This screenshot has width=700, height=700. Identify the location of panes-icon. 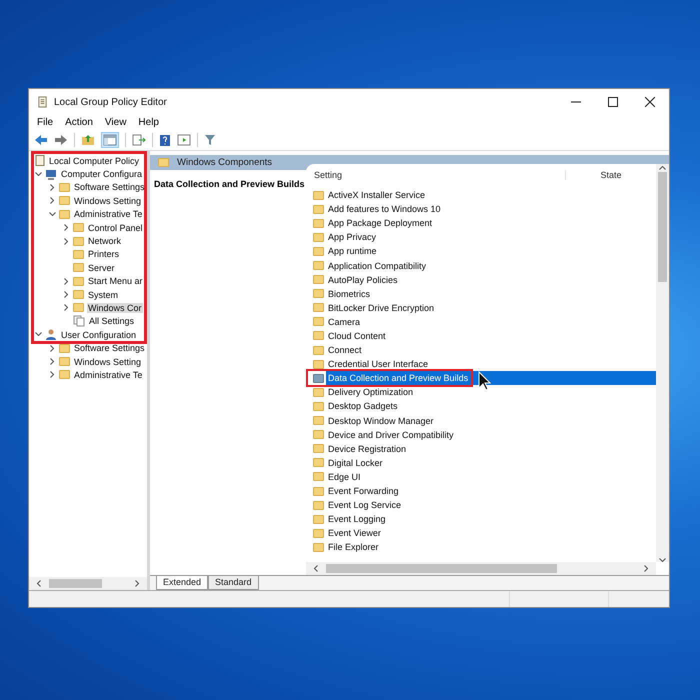
(110, 140).